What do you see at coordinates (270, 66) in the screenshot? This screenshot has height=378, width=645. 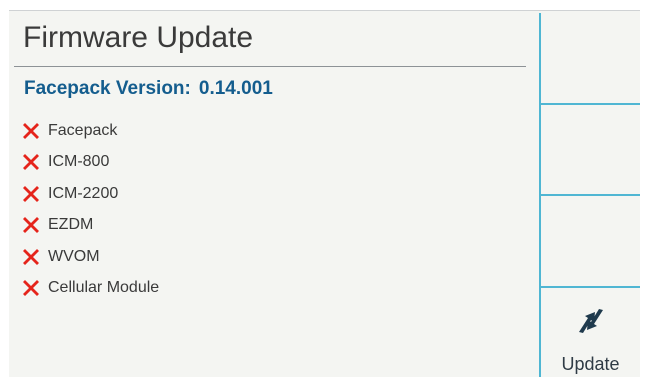 I see `title-divider` at bounding box center [270, 66].